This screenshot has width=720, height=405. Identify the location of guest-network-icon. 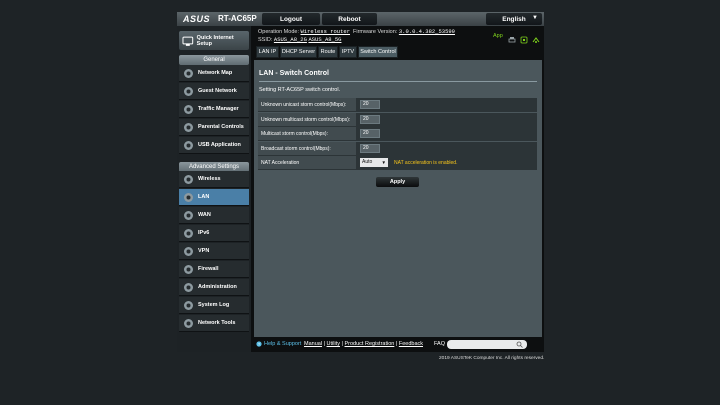
(188, 91).